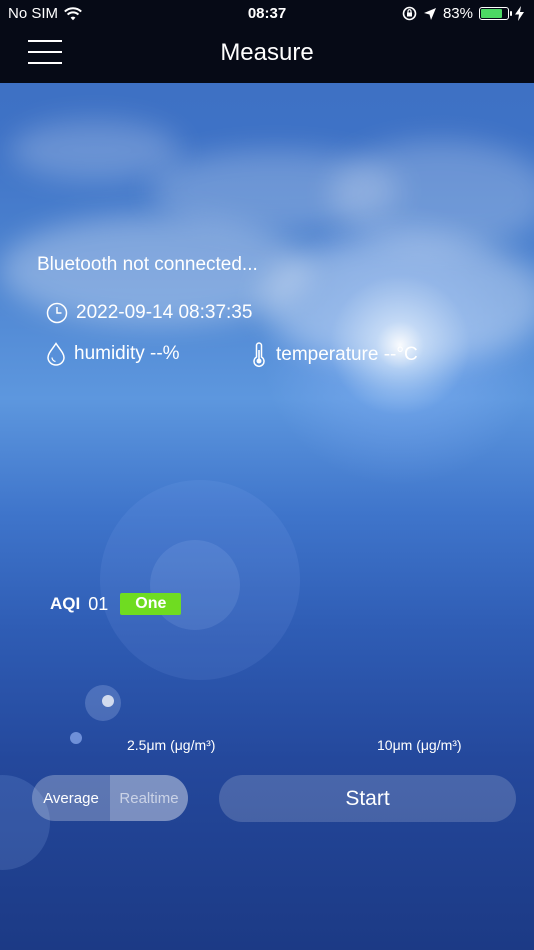  What do you see at coordinates (457, 13) in the screenshot?
I see `battery-percent: 83%` at bounding box center [457, 13].